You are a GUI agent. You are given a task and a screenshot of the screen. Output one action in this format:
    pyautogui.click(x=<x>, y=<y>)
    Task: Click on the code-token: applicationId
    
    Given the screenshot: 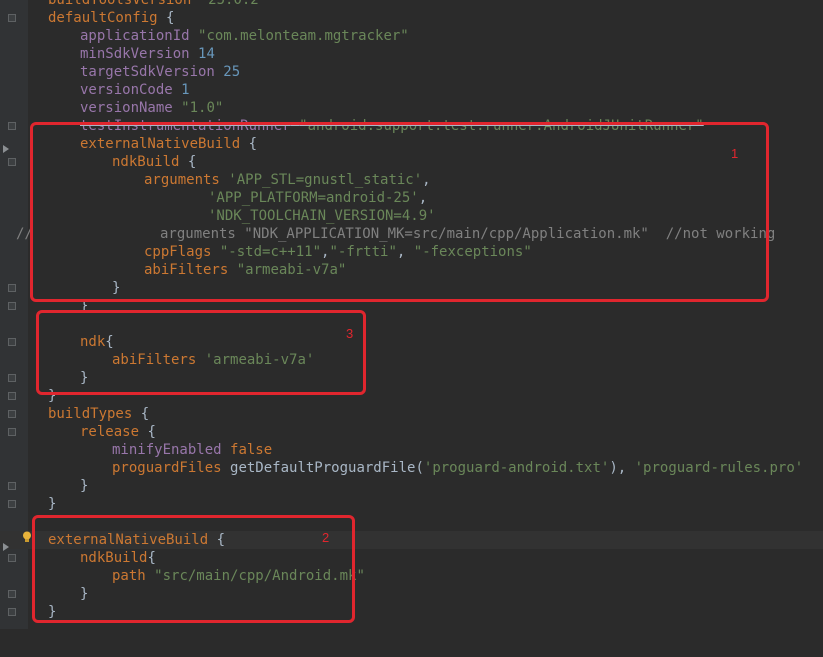 What is the action you would take?
    pyautogui.click(x=135, y=36)
    